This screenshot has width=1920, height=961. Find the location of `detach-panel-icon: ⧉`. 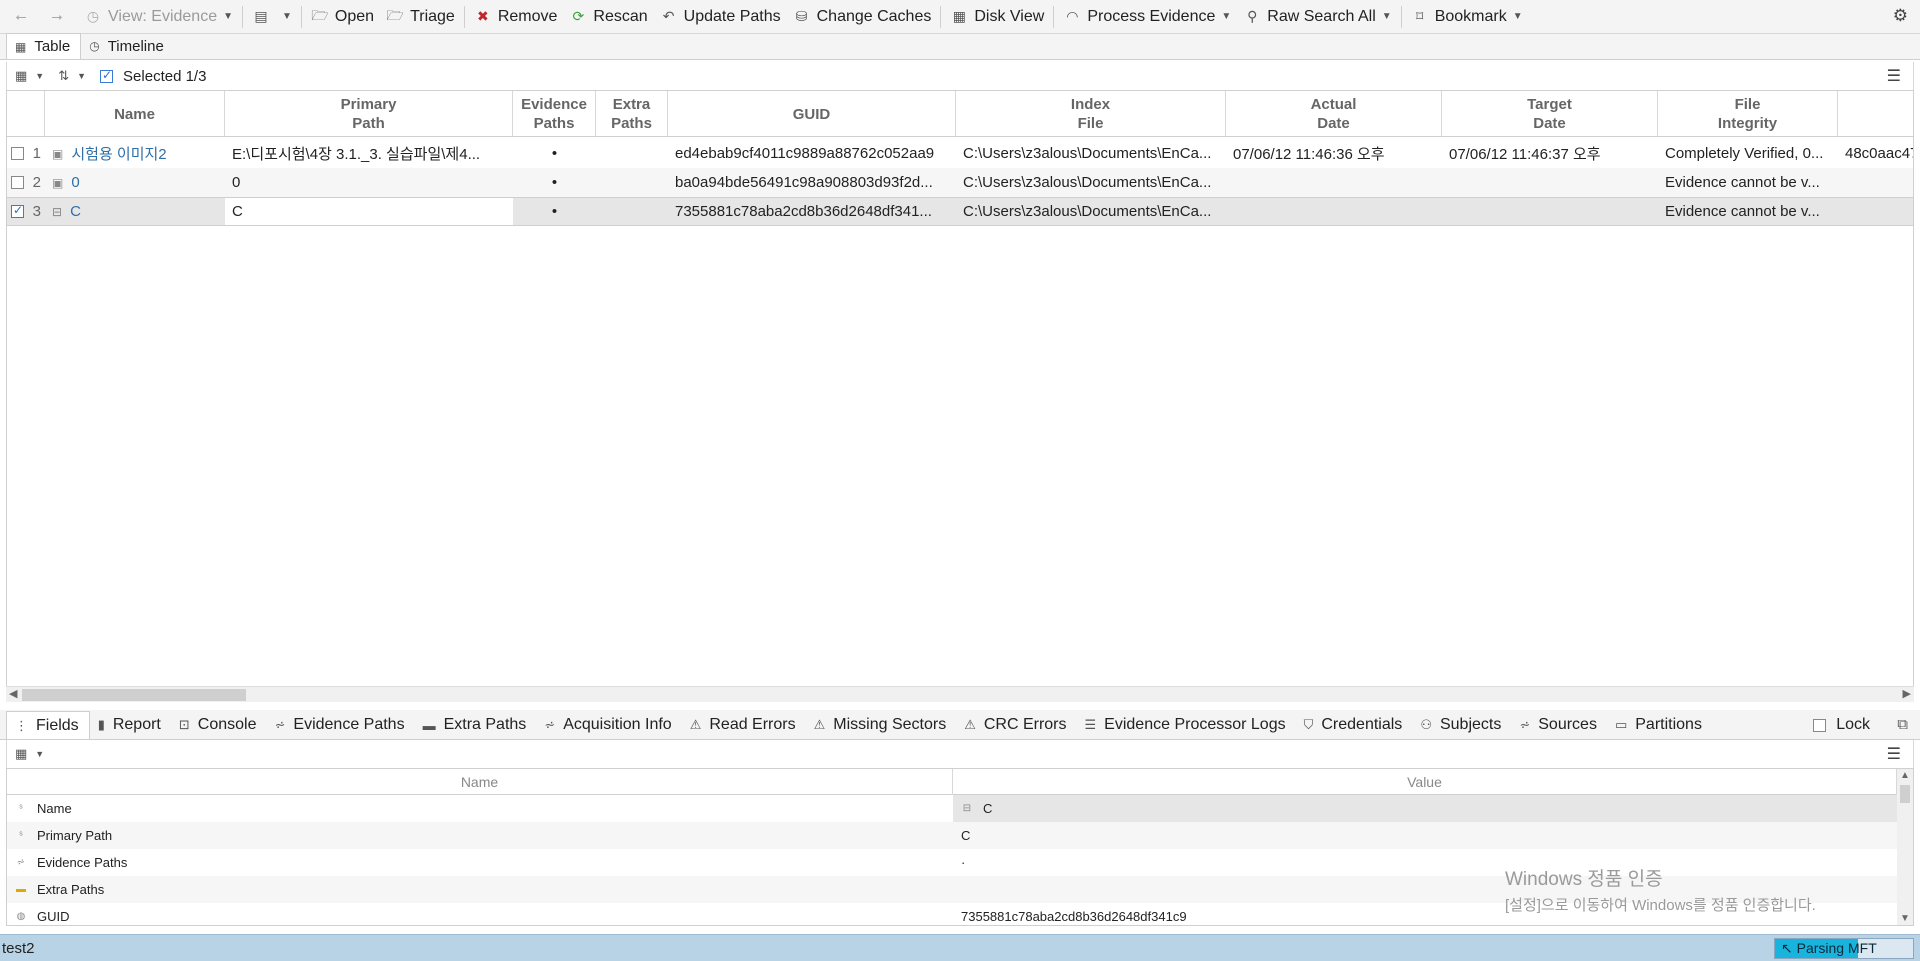

detach-panel-icon: ⧉ is located at coordinates (1902, 724).